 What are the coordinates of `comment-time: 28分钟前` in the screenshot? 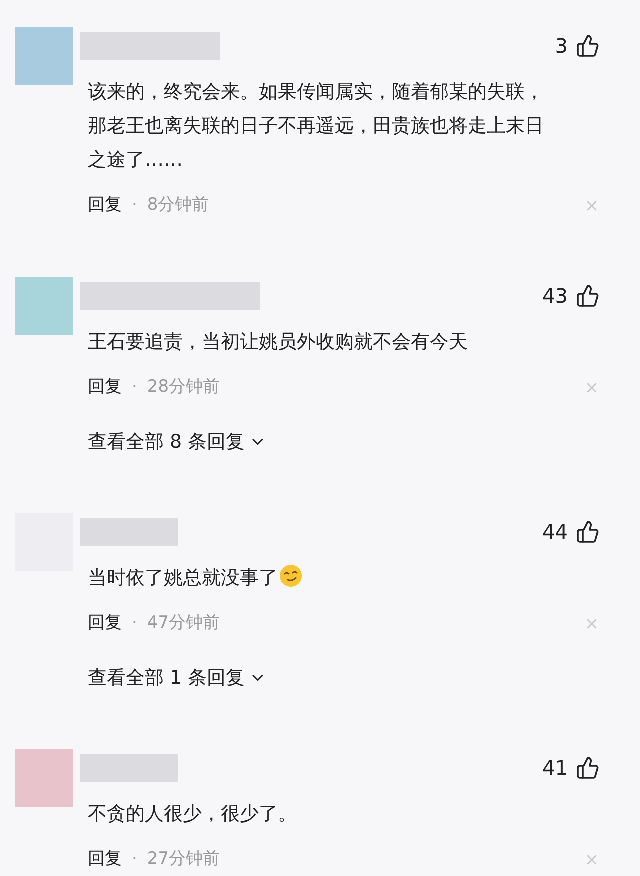 It's located at (183, 388).